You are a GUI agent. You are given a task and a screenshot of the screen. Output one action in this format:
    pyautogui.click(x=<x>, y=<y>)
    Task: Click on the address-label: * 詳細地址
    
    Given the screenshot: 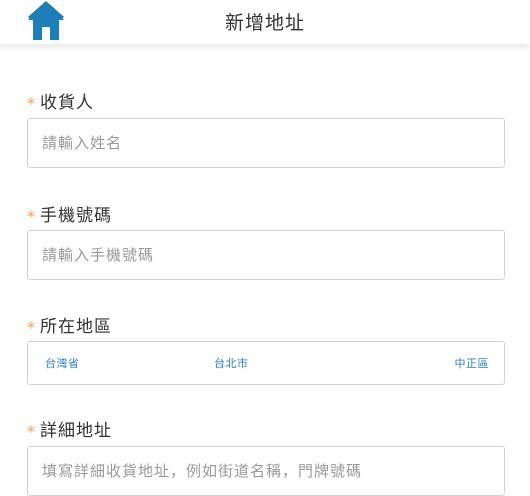 What is the action you would take?
    pyautogui.click(x=69, y=428)
    